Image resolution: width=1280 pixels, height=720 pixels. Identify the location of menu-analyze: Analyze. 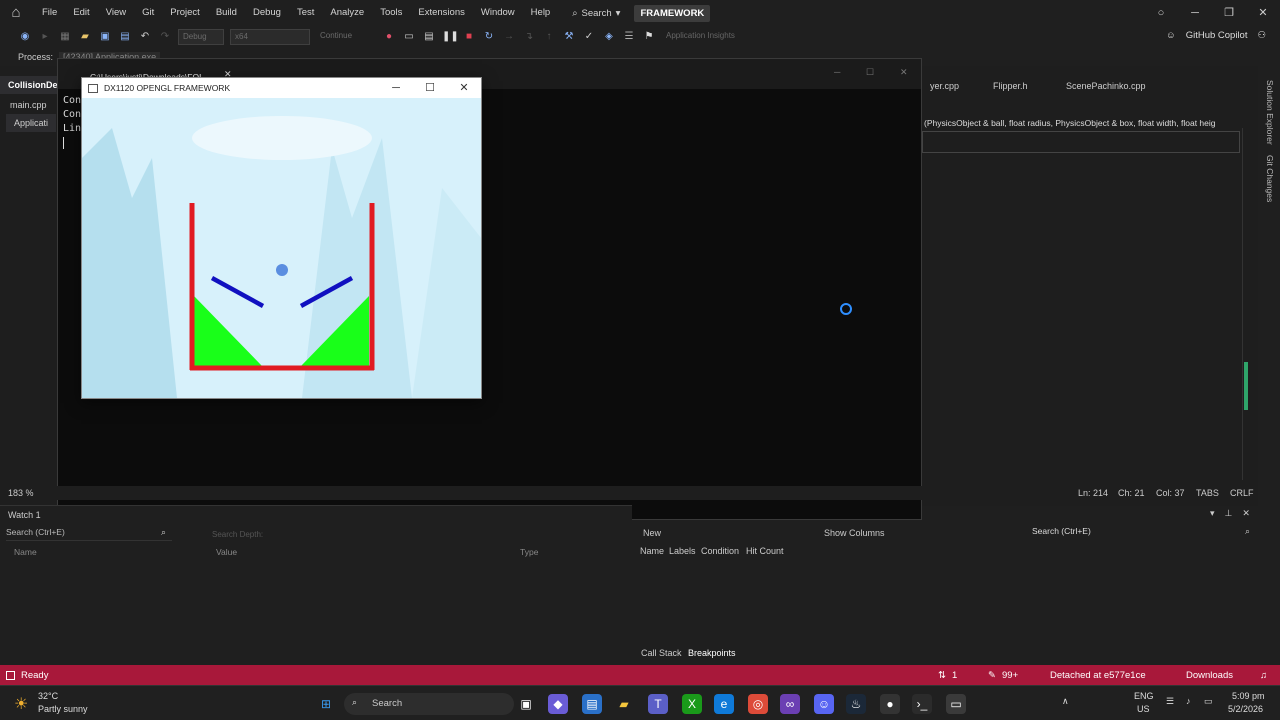
(347, 13).